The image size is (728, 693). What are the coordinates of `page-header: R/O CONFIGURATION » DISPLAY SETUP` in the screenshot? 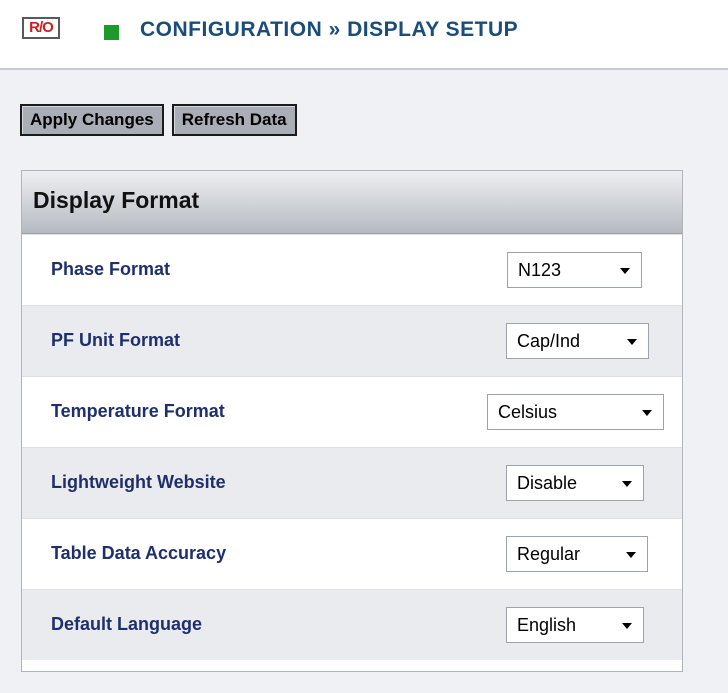 It's located at (364, 35).